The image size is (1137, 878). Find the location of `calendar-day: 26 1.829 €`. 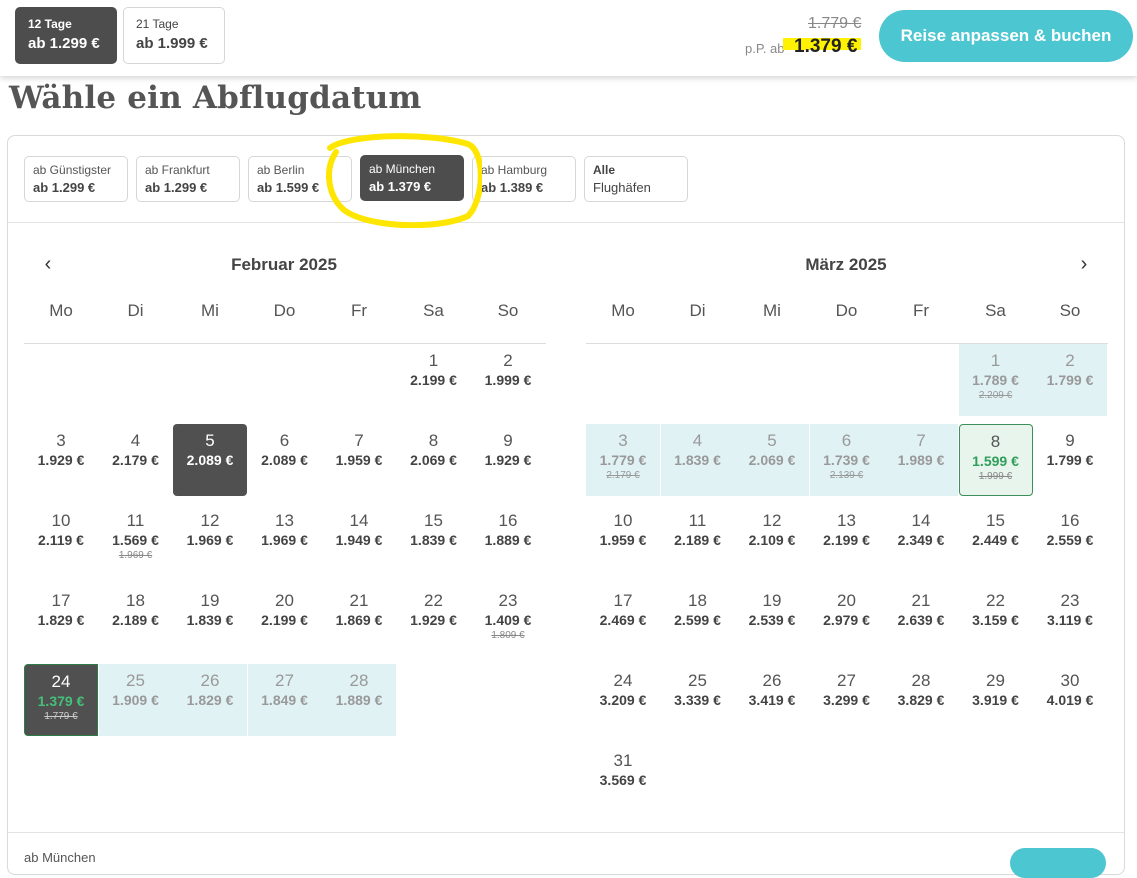

calendar-day: 26 1.829 € is located at coordinates (210, 700).